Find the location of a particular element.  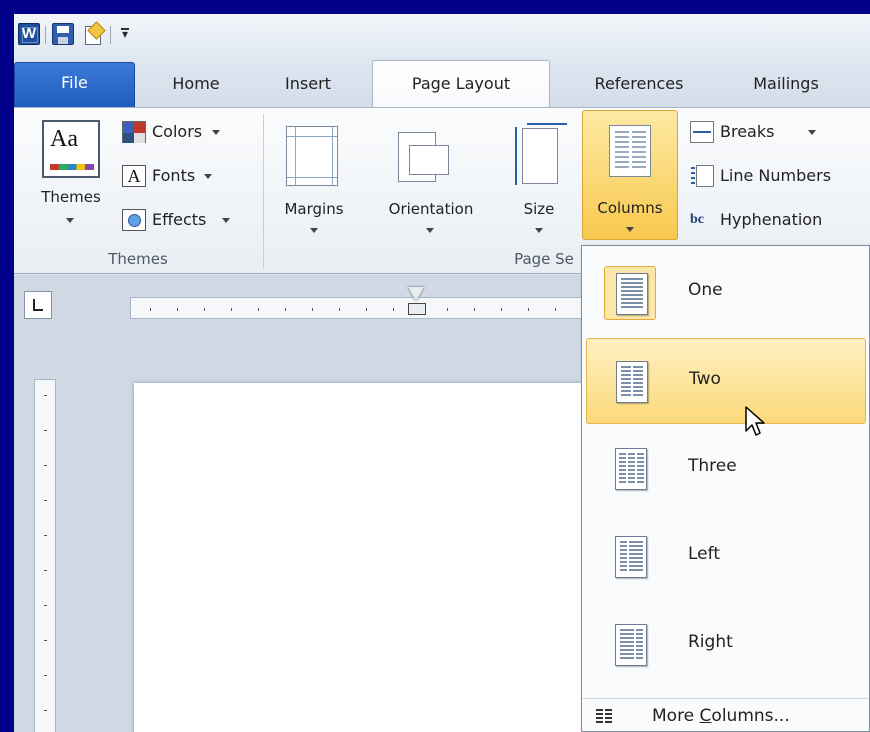

colors-icon is located at coordinates (134, 132).